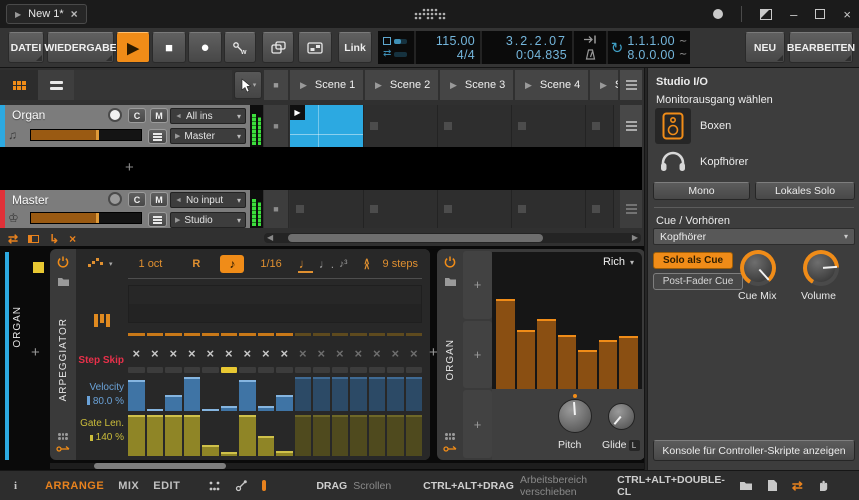  Describe the element at coordinates (366, 264) in the screenshot. I see `swing-icon: ∧ ∧` at that location.